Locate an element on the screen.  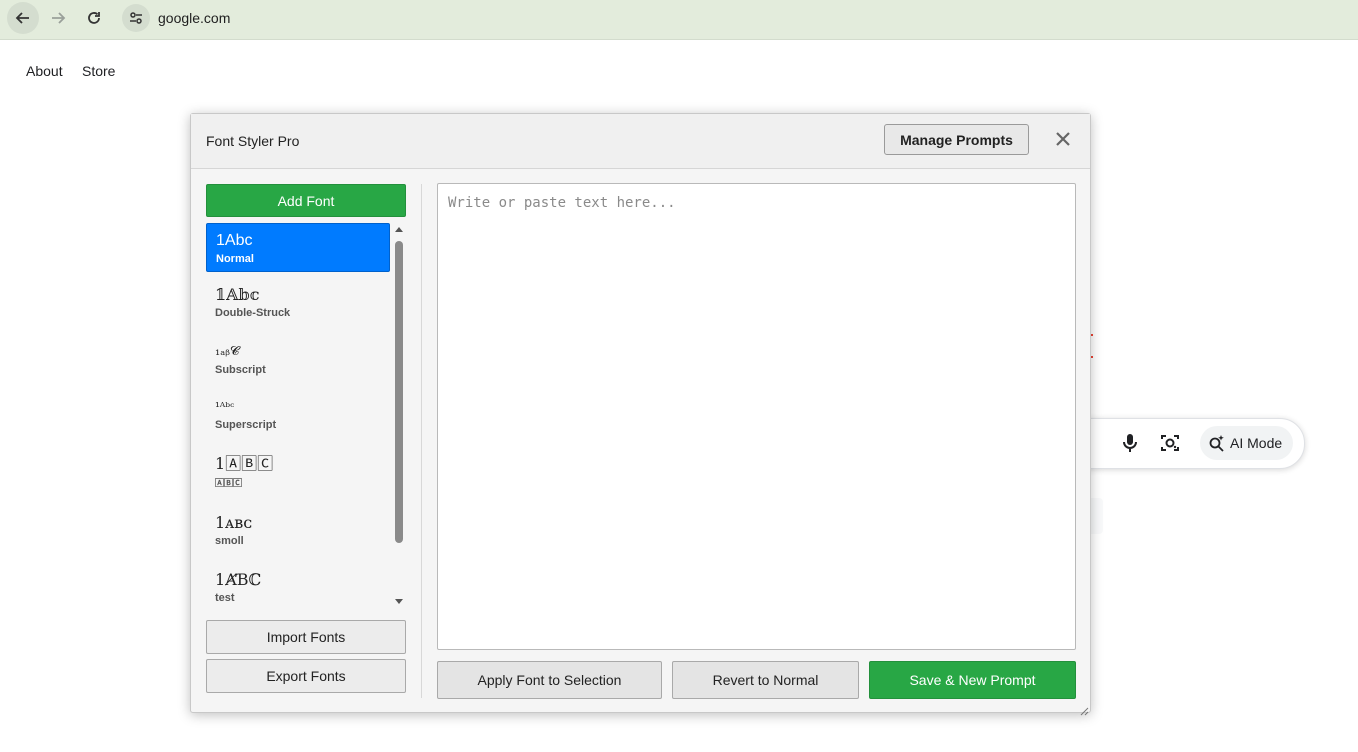
camera-lens-icon is located at coordinates (1170, 443).